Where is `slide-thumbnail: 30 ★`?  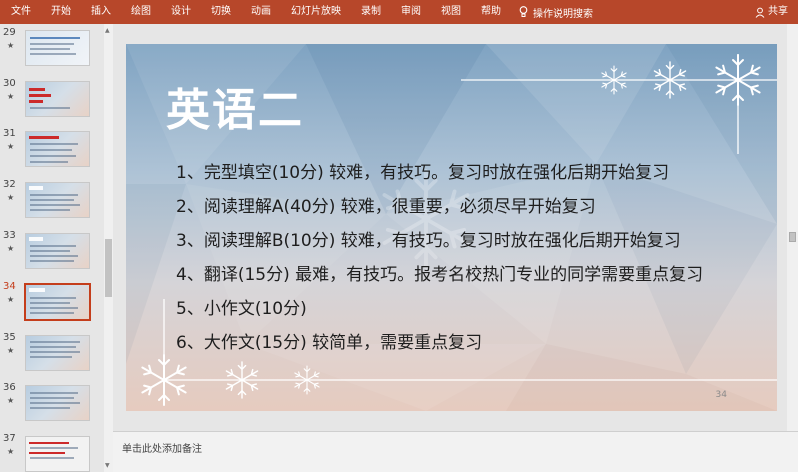
slide-thumbnail: 30 ★ is located at coordinates (52, 103).